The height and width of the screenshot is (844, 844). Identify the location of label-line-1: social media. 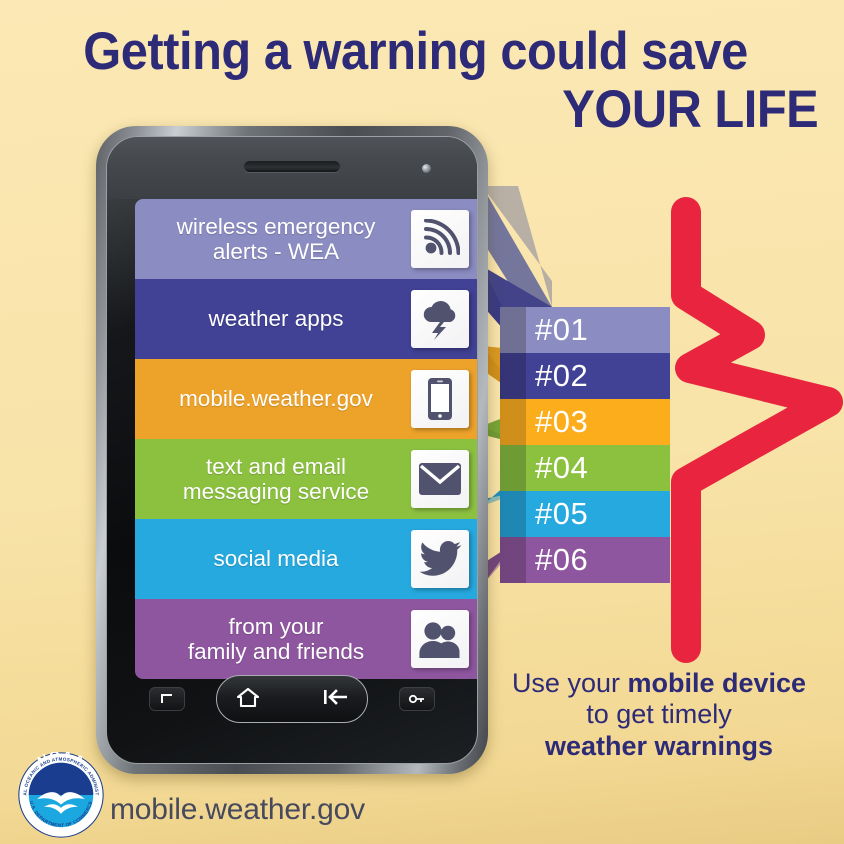
(276, 559).